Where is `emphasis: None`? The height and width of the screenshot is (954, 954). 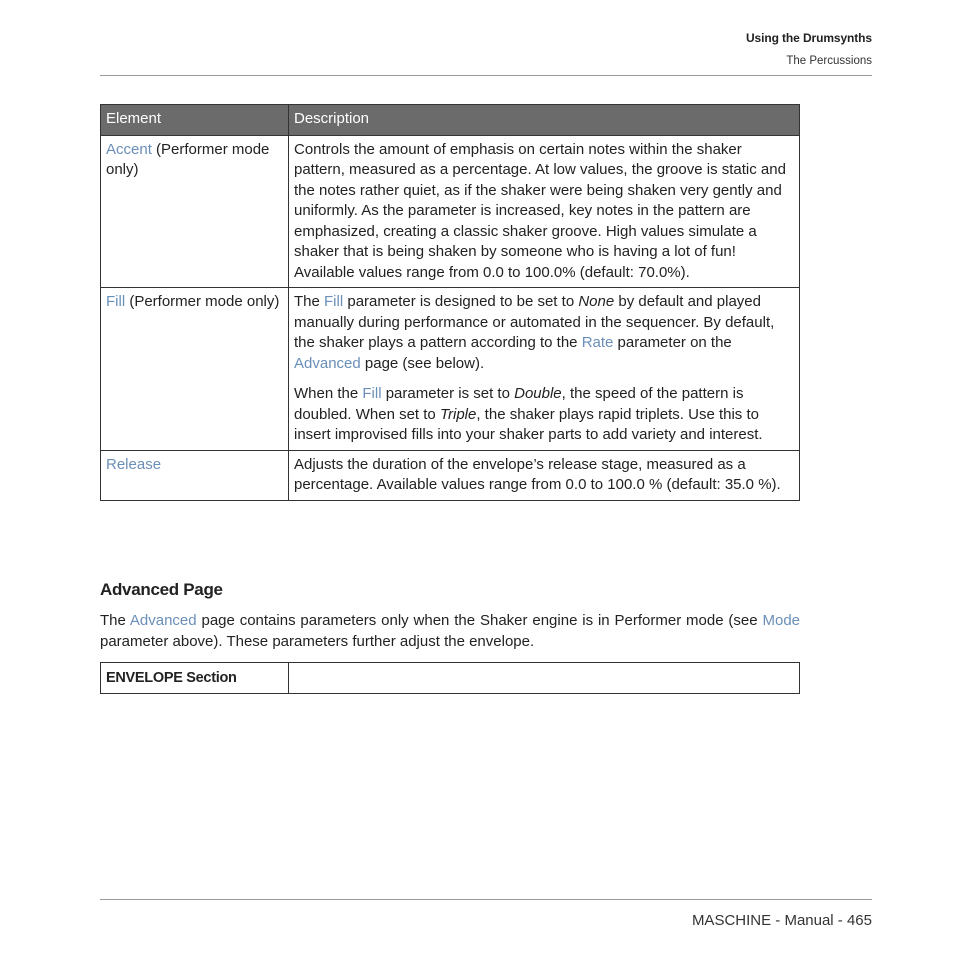
emphasis: None is located at coordinates (596, 301).